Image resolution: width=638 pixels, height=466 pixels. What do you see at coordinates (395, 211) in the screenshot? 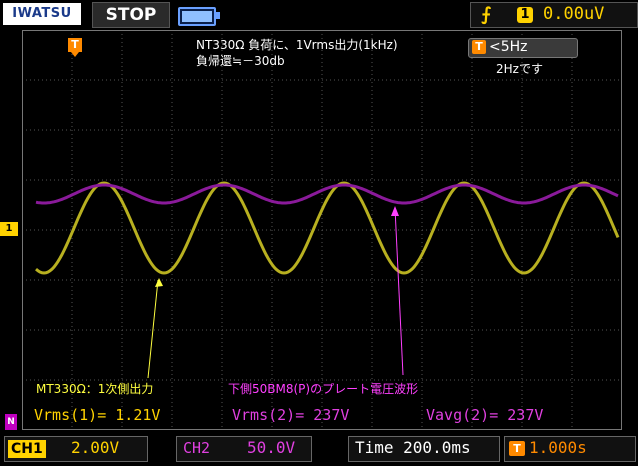
I see `ch2-pointer-arrowhead` at bounding box center [395, 211].